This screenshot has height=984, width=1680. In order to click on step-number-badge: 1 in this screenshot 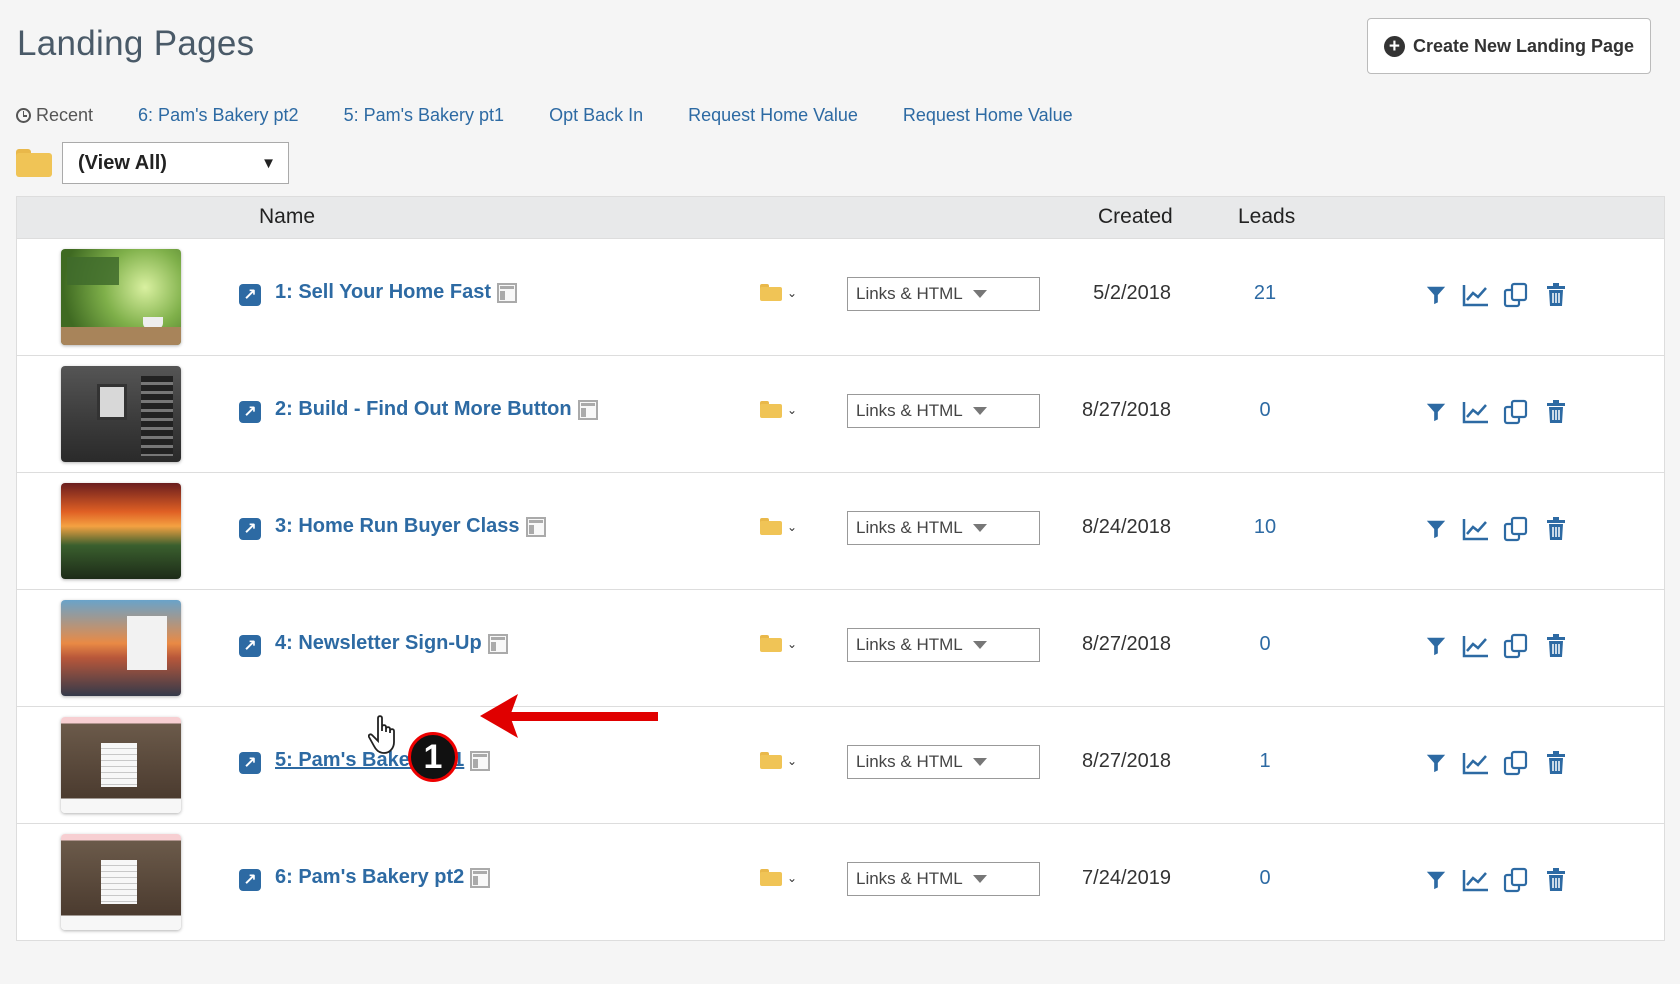, I will do `click(433, 757)`.